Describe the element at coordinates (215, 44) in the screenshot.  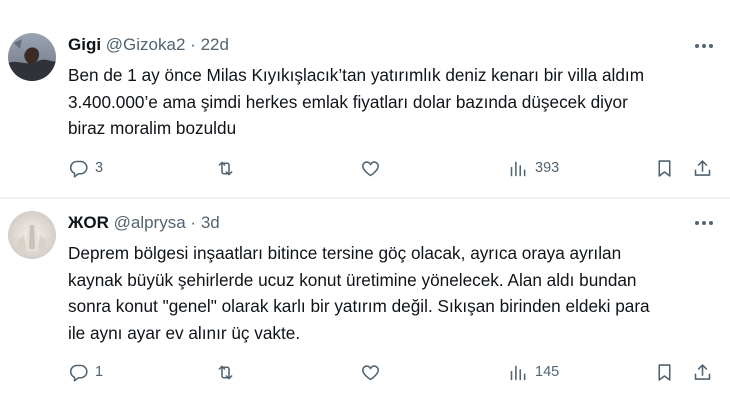
I see `timestamp: 22d` at that location.